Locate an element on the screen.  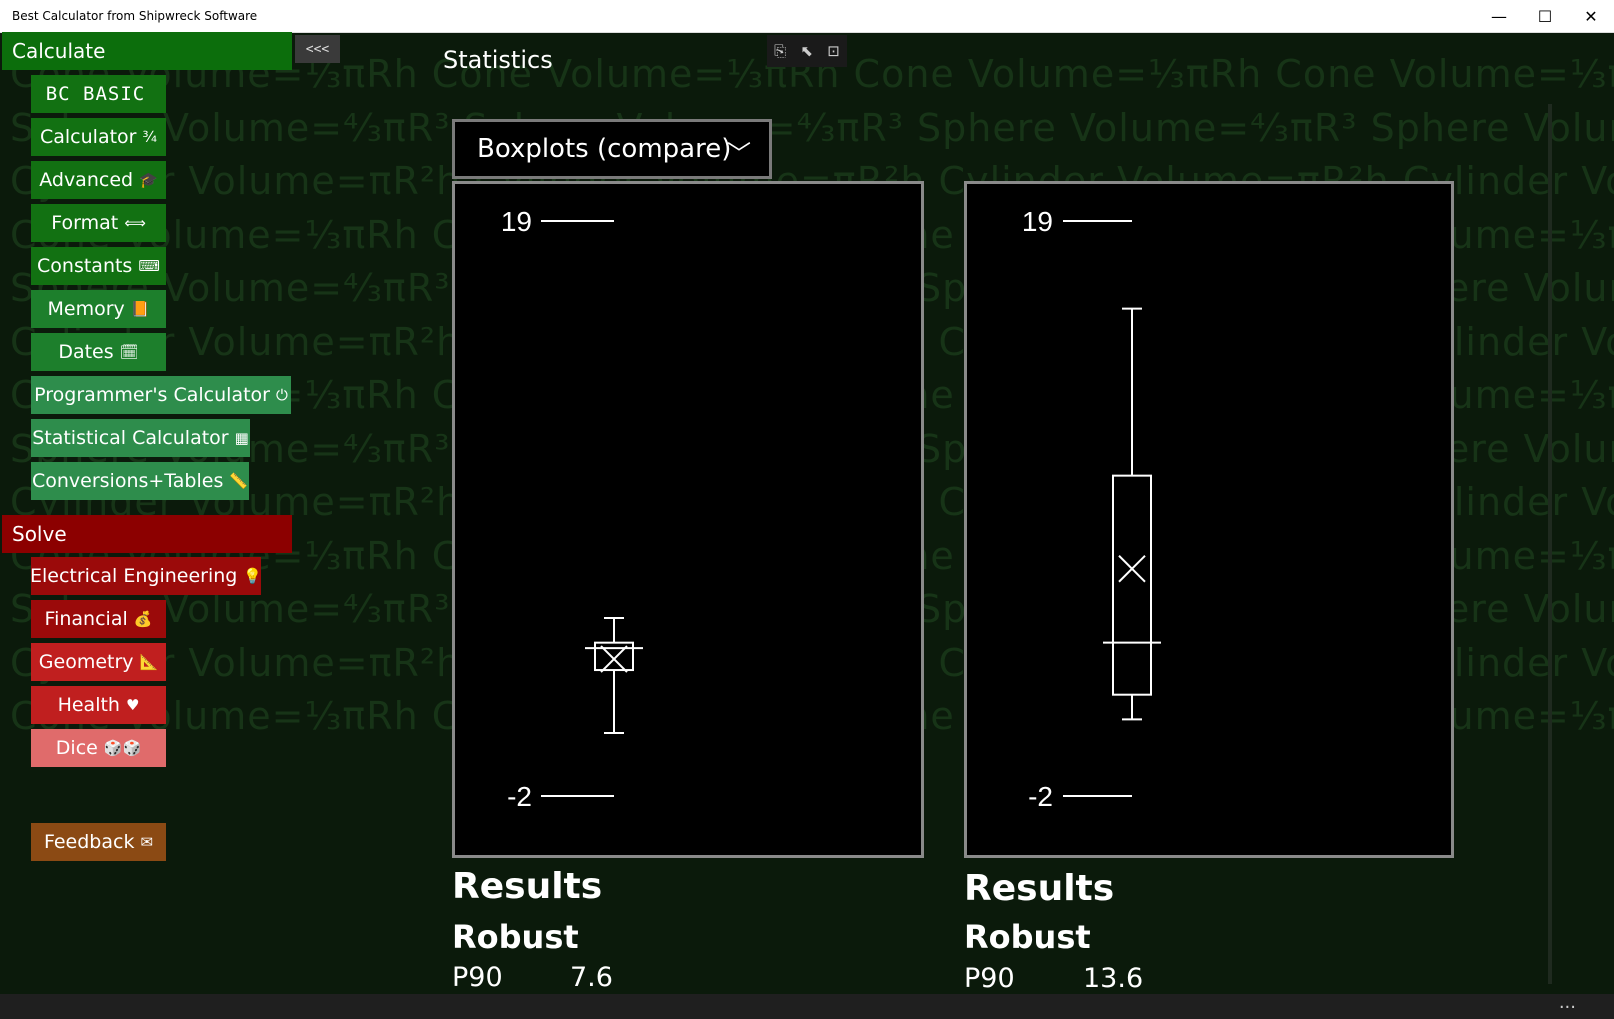
solve-item-dice: Dice 🎲🎲 is located at coordinates (98, 748).